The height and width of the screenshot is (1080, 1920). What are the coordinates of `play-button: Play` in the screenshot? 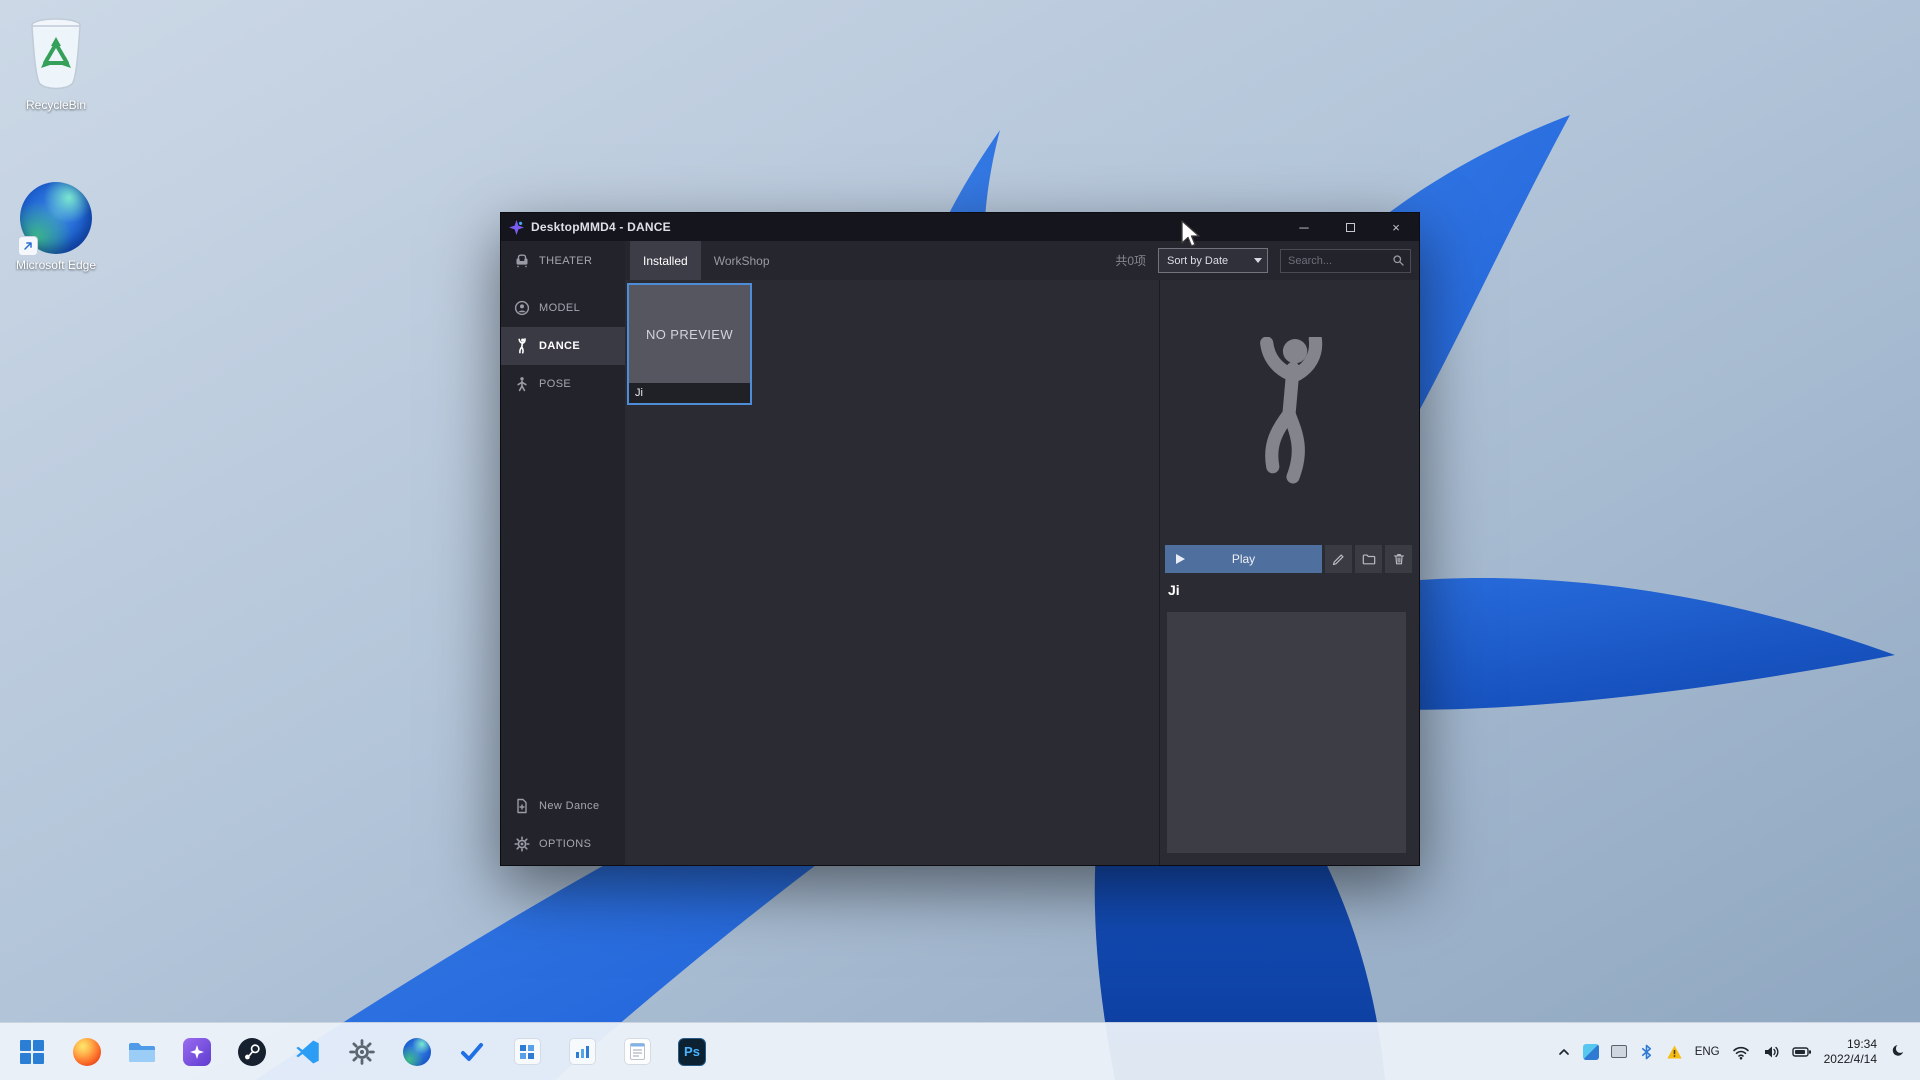 It's located at (1243, 559).